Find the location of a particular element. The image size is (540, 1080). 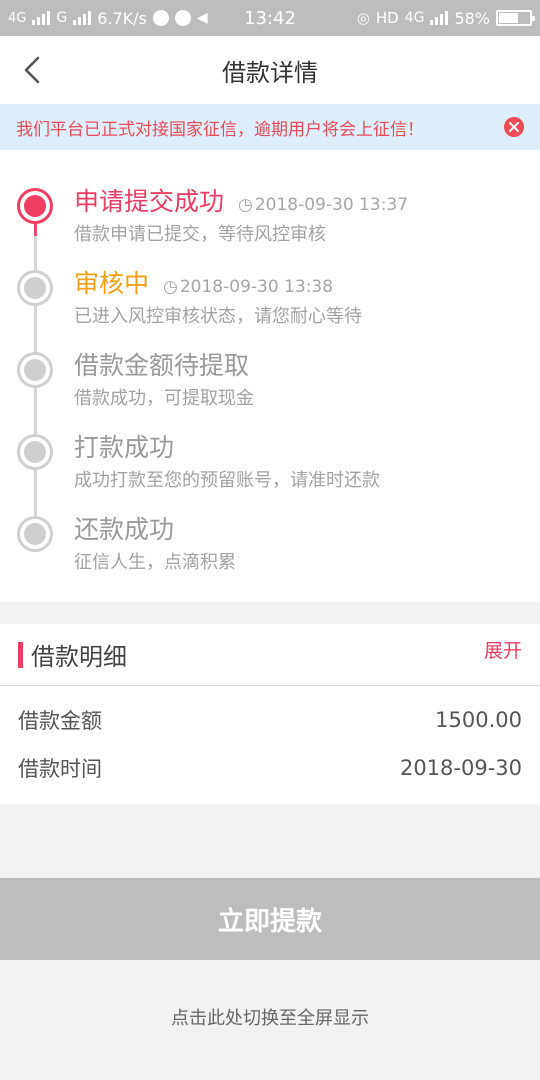

step-reviewing: 审核中 ◷ 2018-09-30 13:38 已进入风控审核状态，请您耐心等待 is located at coordinates (270, 299).